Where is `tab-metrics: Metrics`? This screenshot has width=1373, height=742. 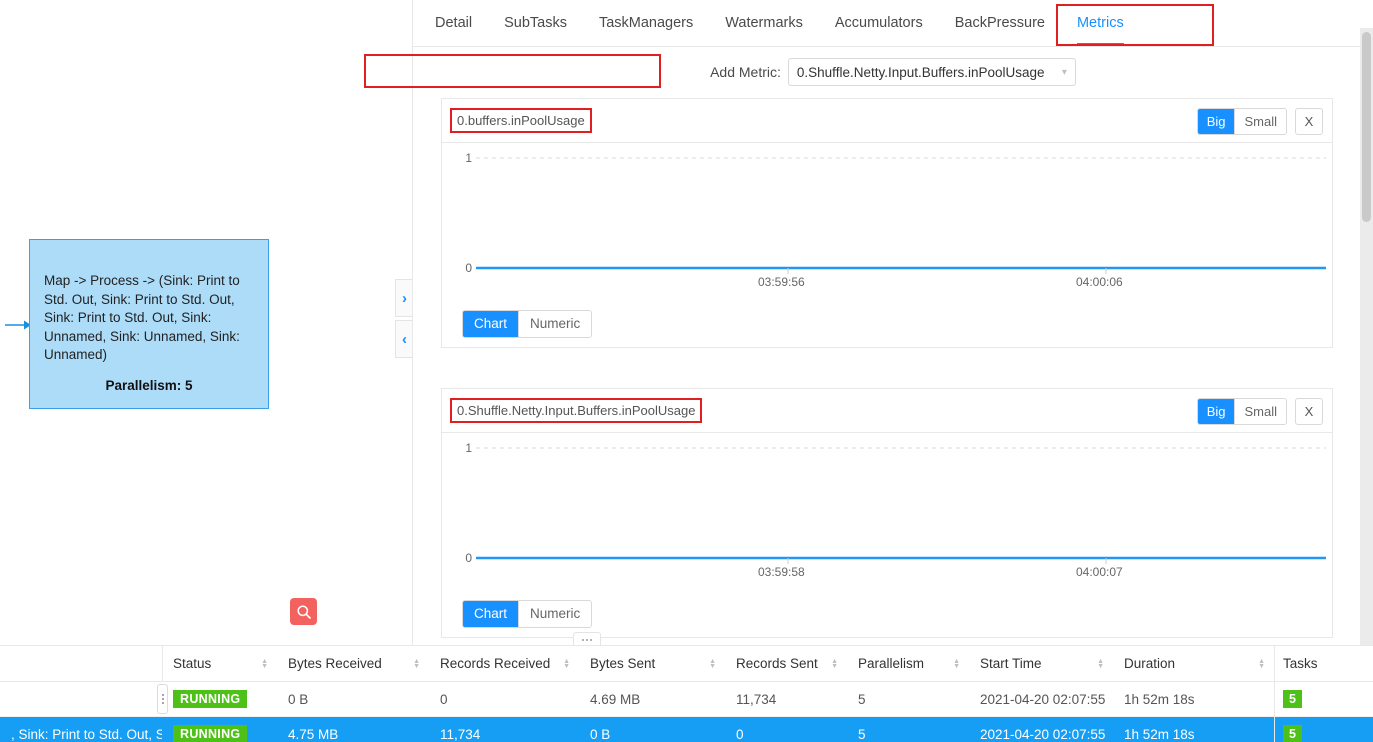
tab-metrics: Metrics is located at coordinates (1100, 23).